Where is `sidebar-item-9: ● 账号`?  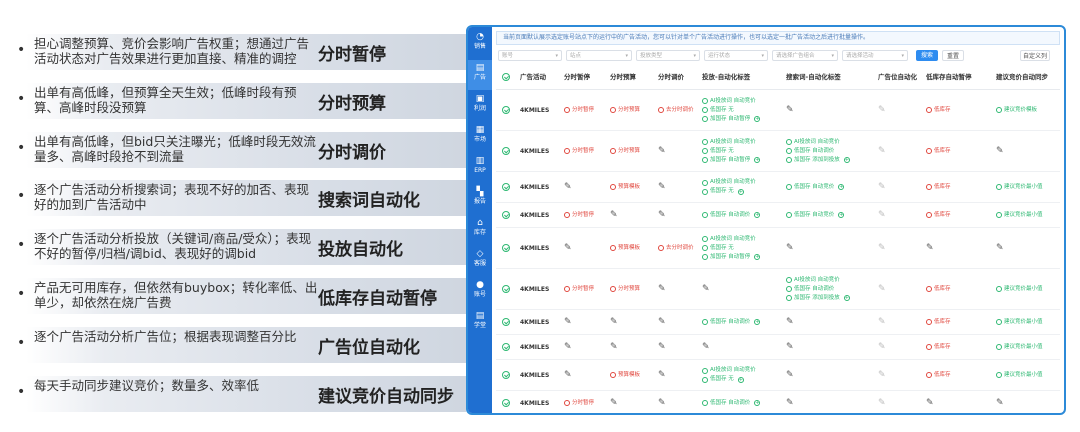
sidebar-item-9: ● 账号 is located at coordinates (480, 292).